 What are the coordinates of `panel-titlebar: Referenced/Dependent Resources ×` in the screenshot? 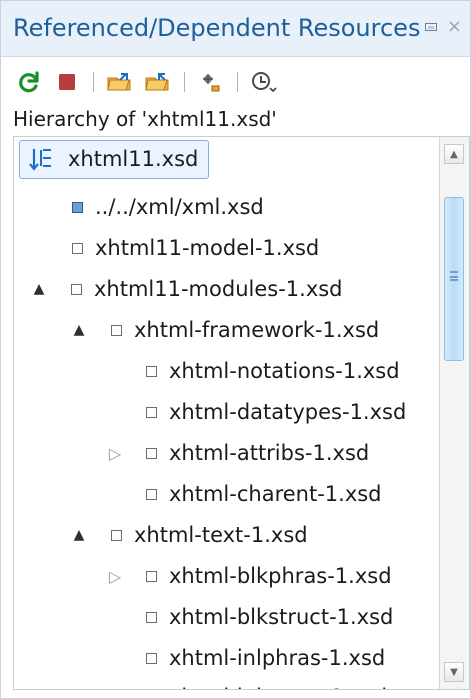 It's located at (235, 29).